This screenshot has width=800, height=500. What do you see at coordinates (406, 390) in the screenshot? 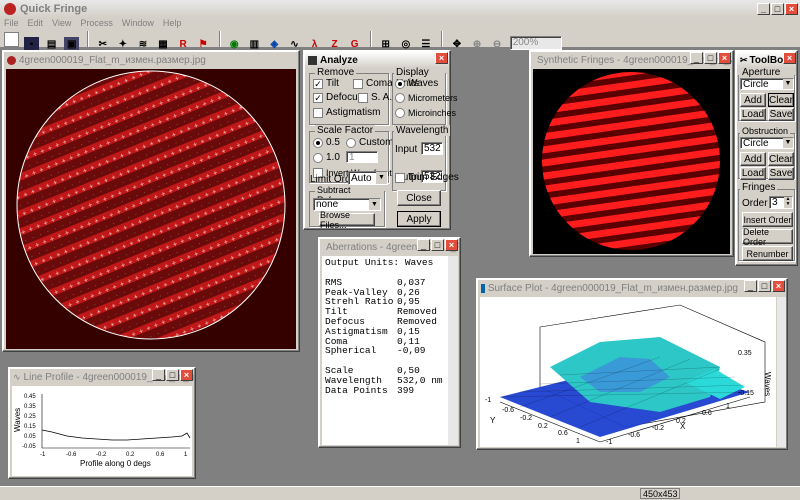
I see `aberration-value: 399` at bounding box center [406, 390].